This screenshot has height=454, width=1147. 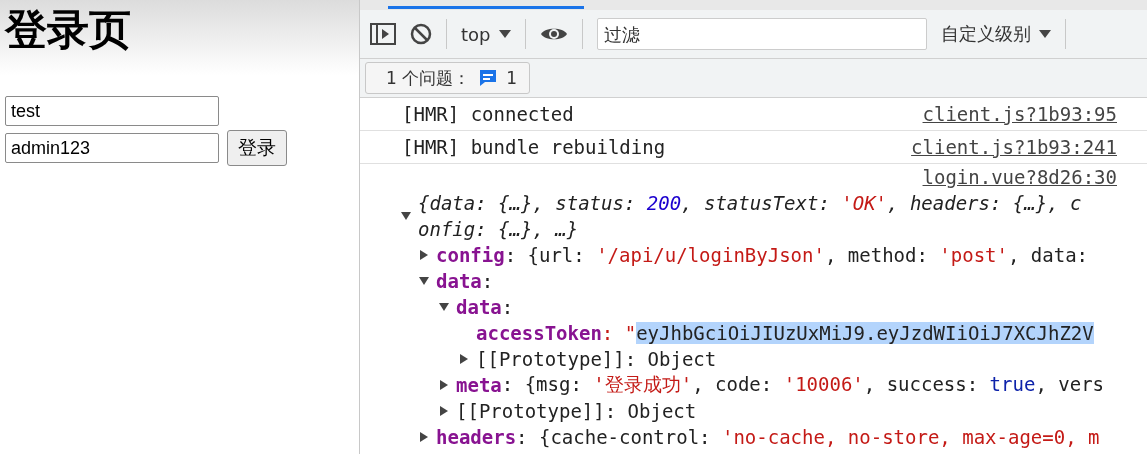 What do you see at coordinates (257, 148) in the screenshot?
I see `login-button: 登录` at bounding box center [257, 148].